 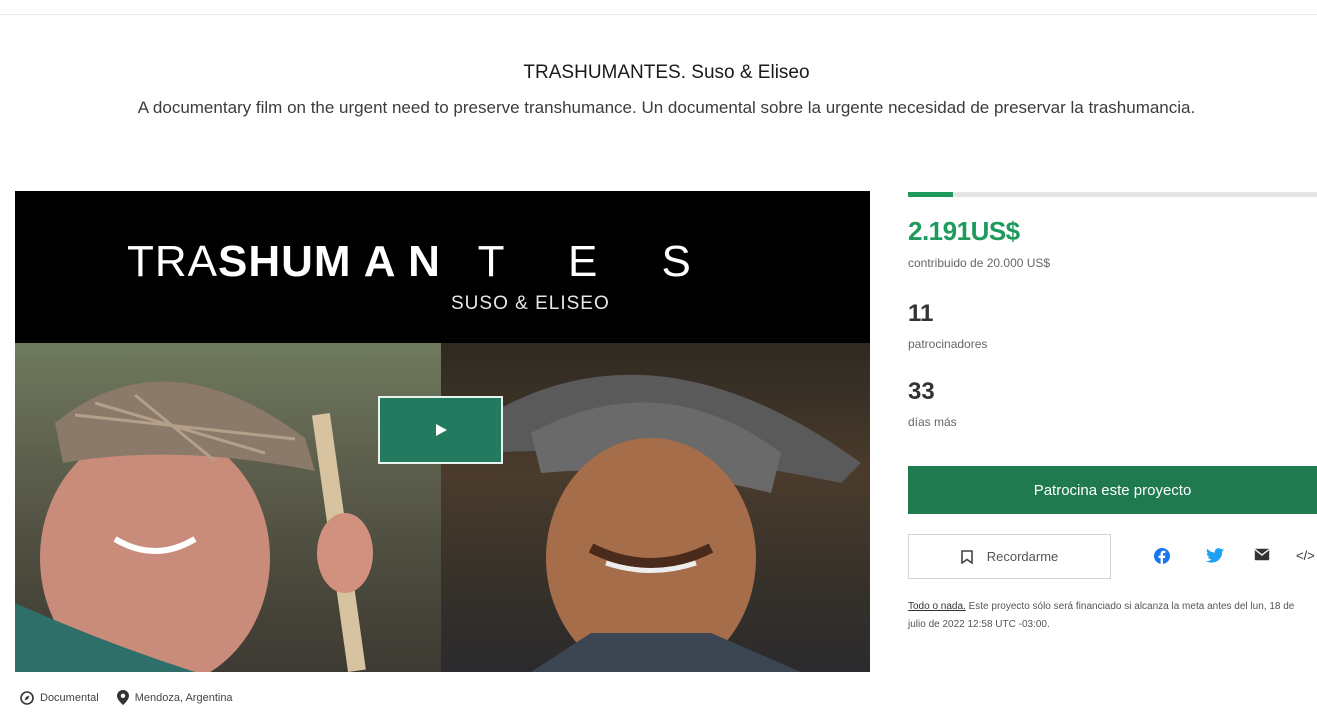 I want to click on email-share-button, so click(x=1262, y=557).